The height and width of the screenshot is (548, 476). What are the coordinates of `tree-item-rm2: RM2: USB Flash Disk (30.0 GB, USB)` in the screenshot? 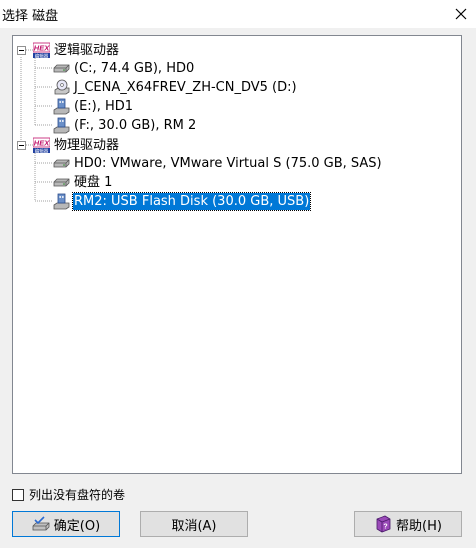 It's located at (182, 201).